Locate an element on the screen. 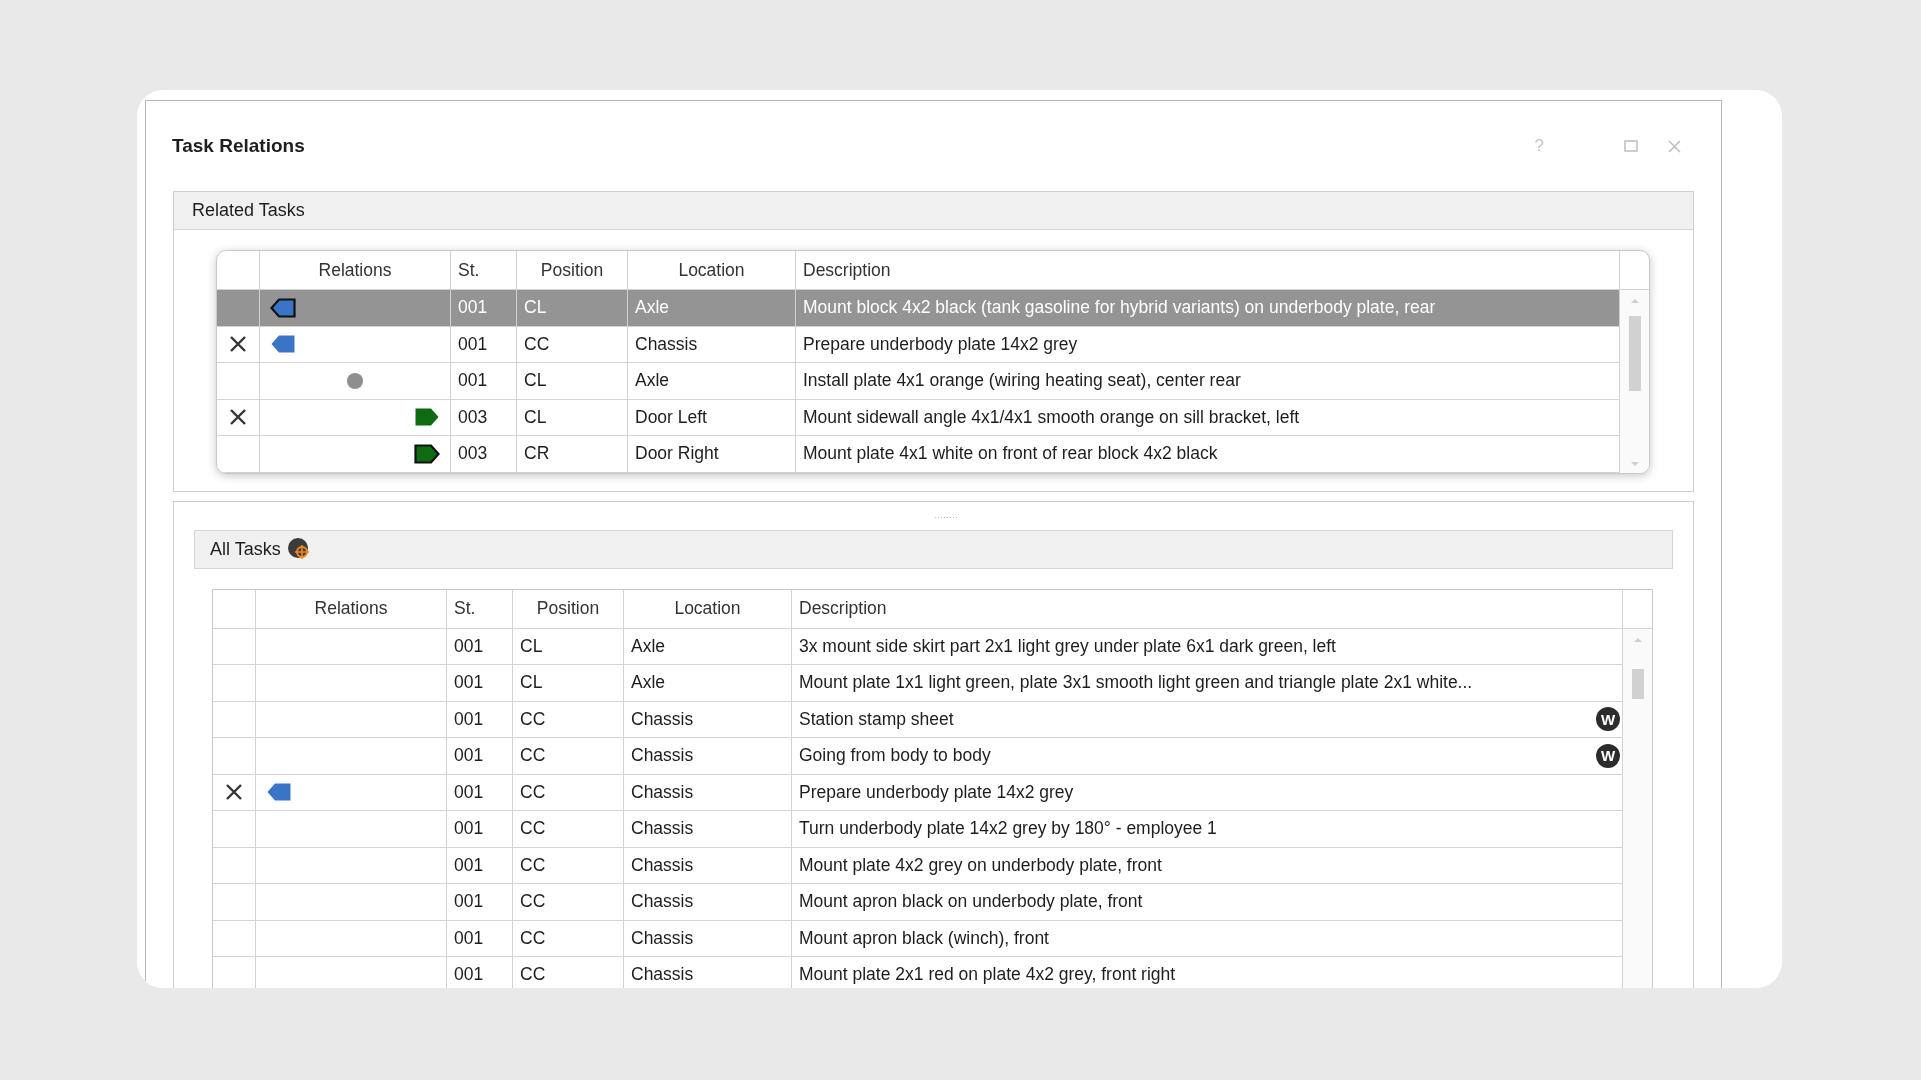  column-header: Description is located at coordinates (1207, 609).